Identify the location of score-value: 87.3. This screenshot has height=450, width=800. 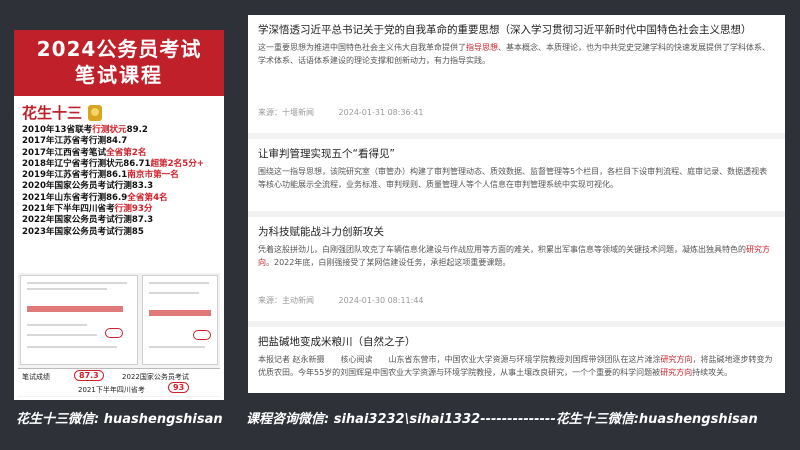
(89, 375).